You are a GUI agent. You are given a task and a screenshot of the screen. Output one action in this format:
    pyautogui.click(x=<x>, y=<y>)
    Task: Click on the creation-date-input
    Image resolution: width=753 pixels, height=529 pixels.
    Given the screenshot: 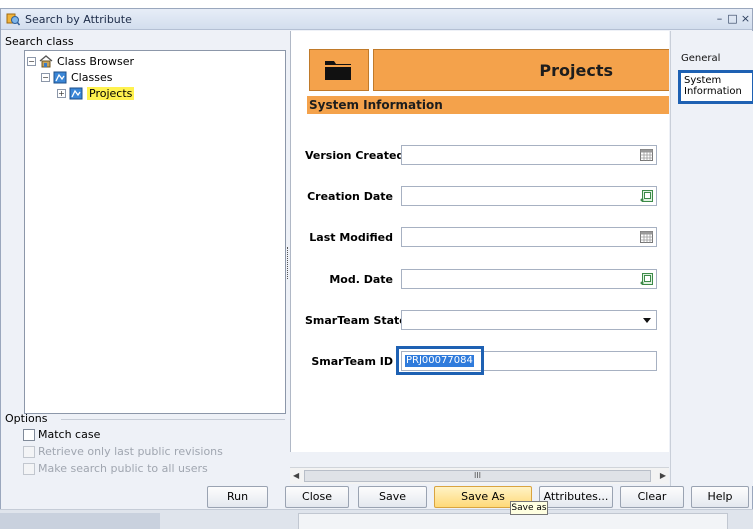 What is the action you would take?
    pyautogui.click(x=529, y=196)
    